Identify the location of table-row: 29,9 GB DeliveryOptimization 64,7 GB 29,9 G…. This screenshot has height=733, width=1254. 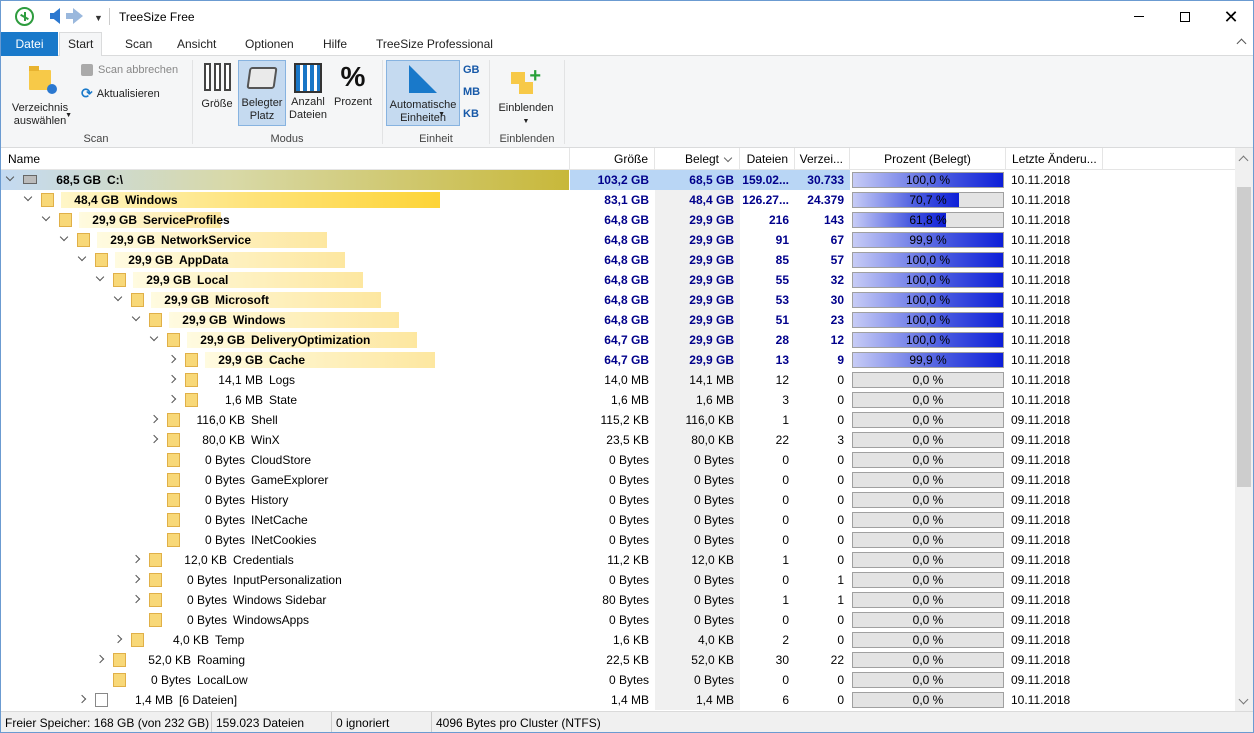
(618, 340).